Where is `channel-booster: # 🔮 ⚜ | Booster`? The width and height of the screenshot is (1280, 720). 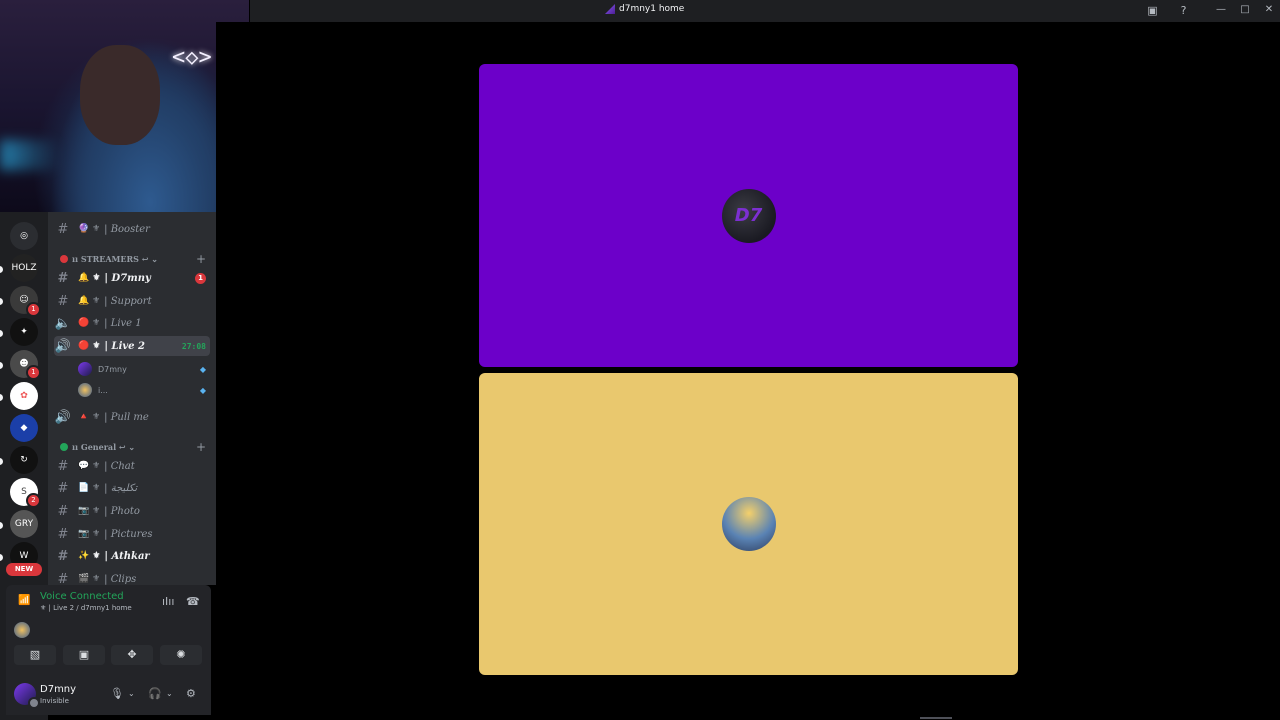 channel-booster: # 🔮 ⚜ | Booster is located at coordinates (132, 229).